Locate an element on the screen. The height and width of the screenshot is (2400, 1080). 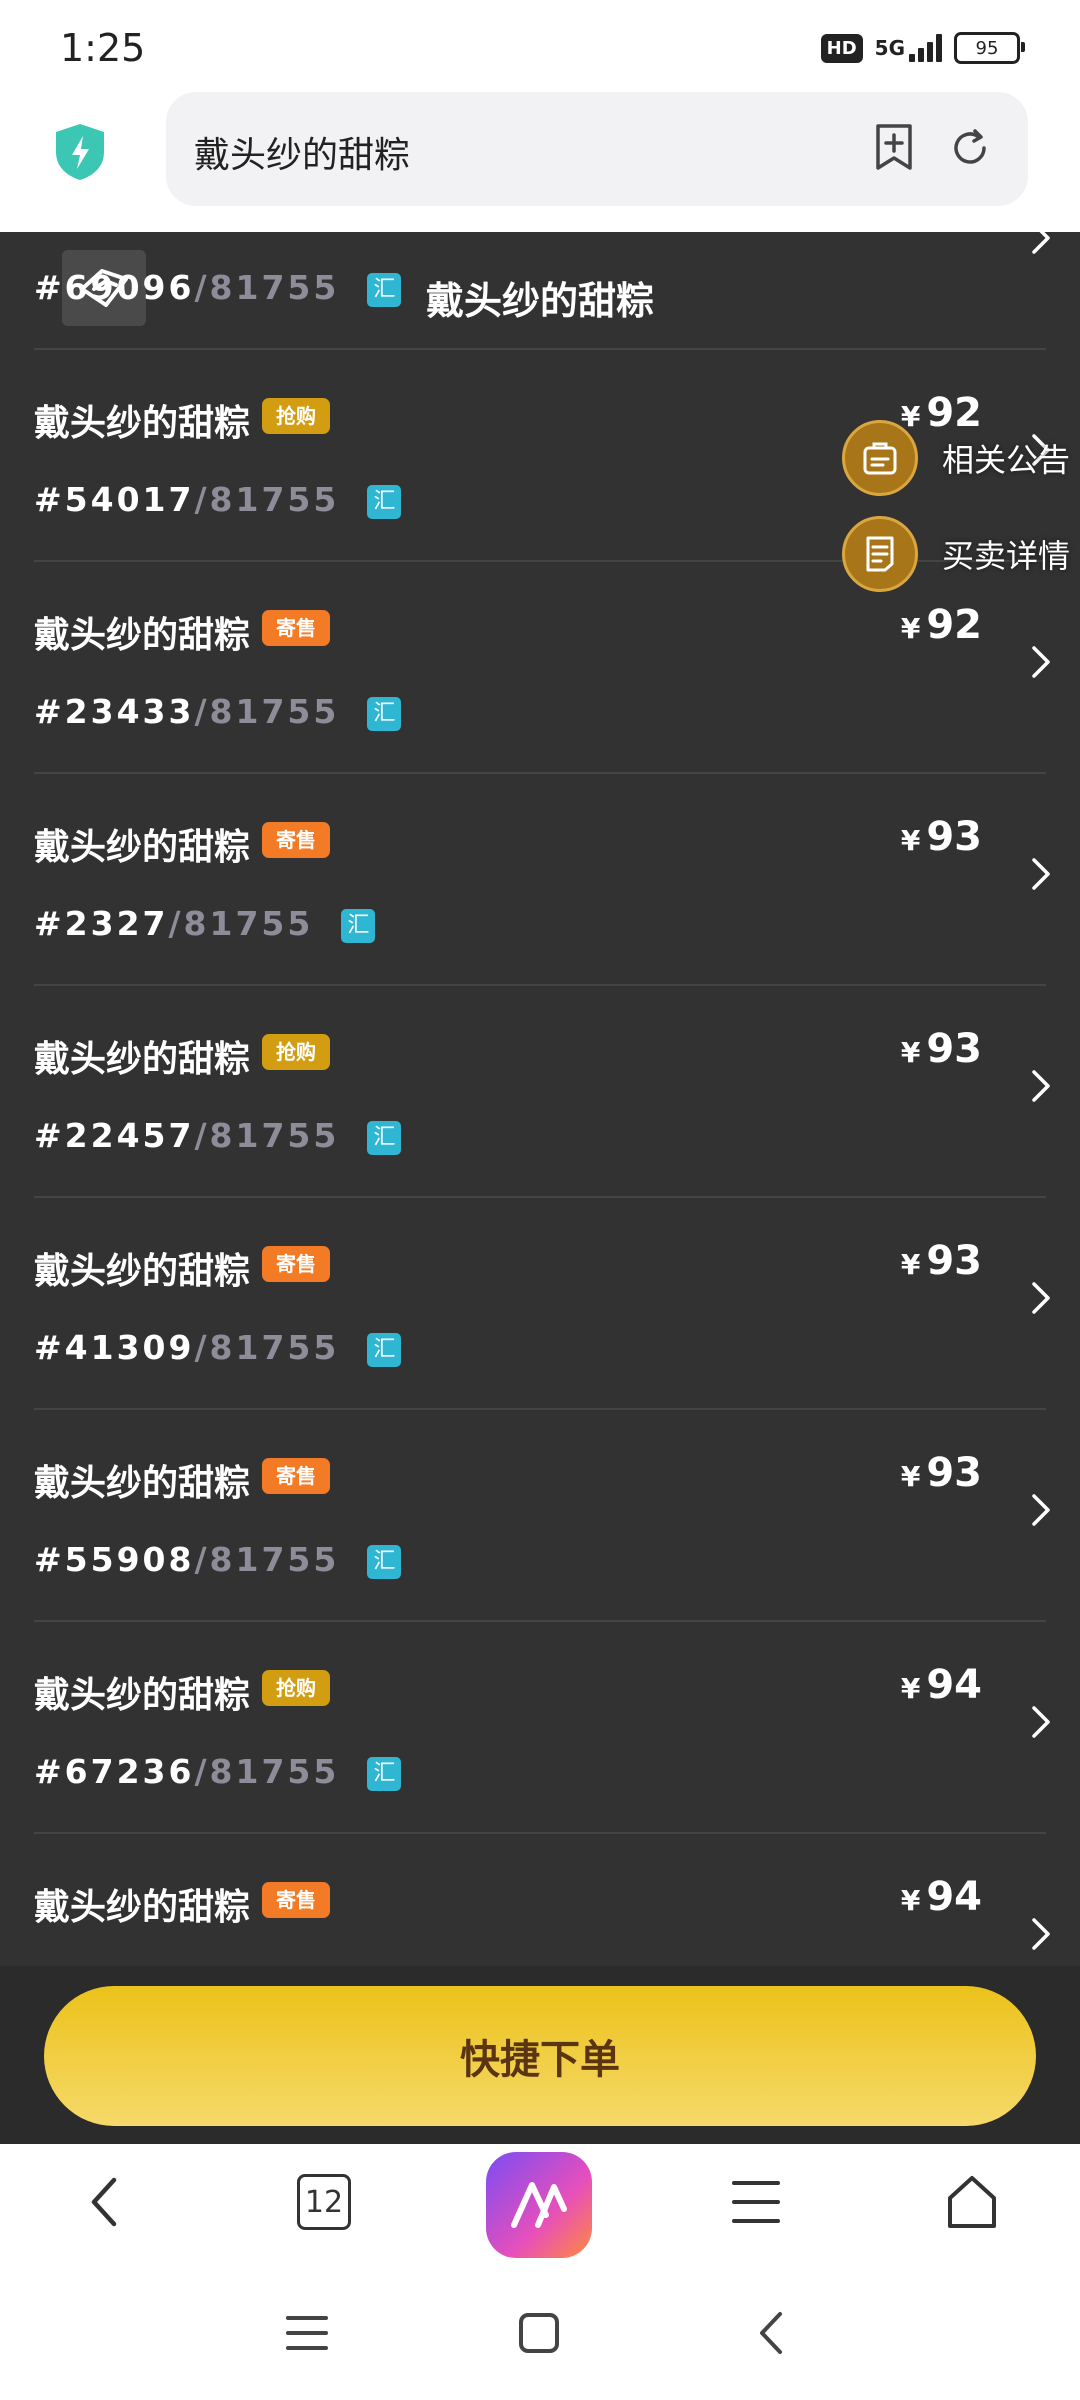
refresh-icon is located at coordinates (970, 148).